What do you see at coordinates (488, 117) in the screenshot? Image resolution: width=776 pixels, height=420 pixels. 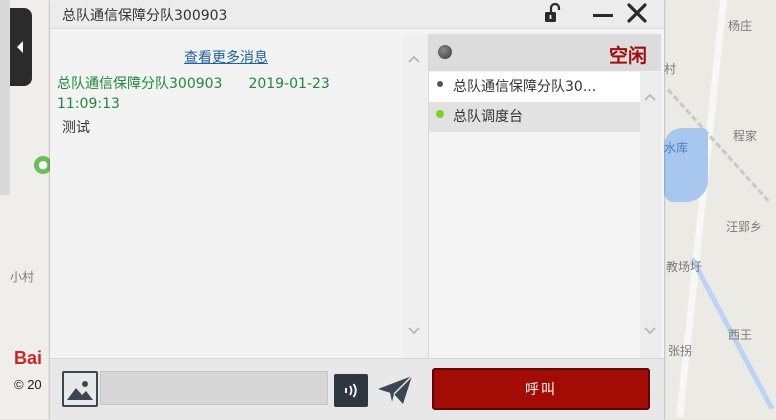 I see `member-name: 总队调度台` at bounding box center [488, 117].